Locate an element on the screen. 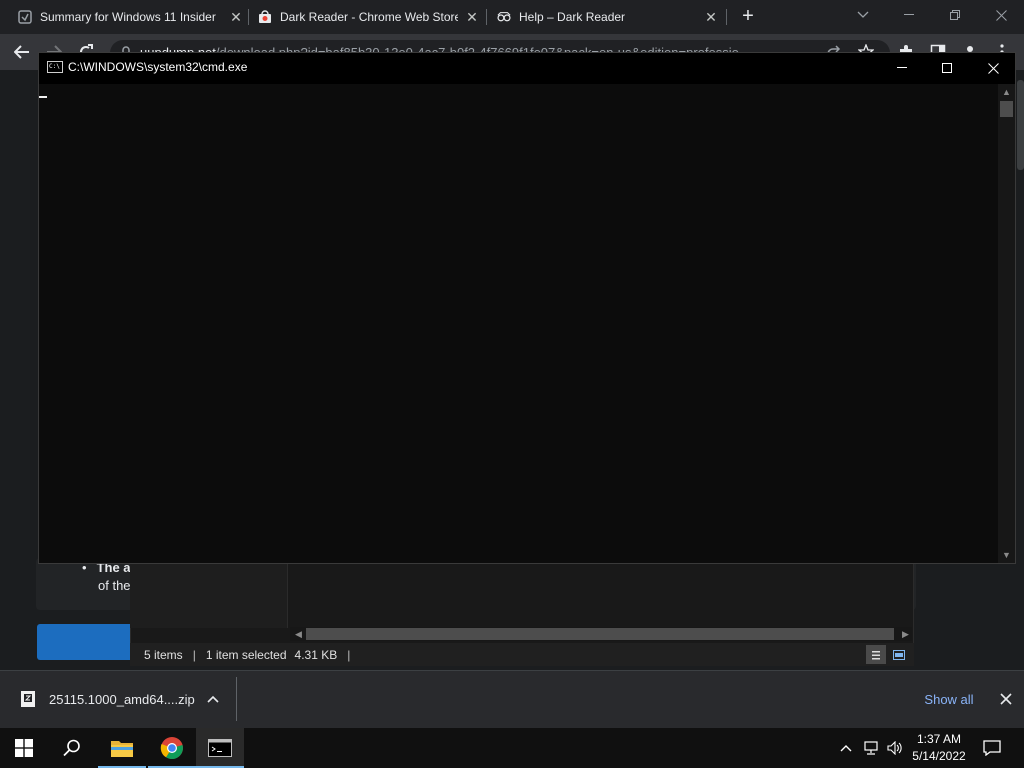 The width and height of the screenshot is (1024, 768). cmd-window-title: C:\WINDOWS\system32\cmd.exe is located at coordinates (158, 67).